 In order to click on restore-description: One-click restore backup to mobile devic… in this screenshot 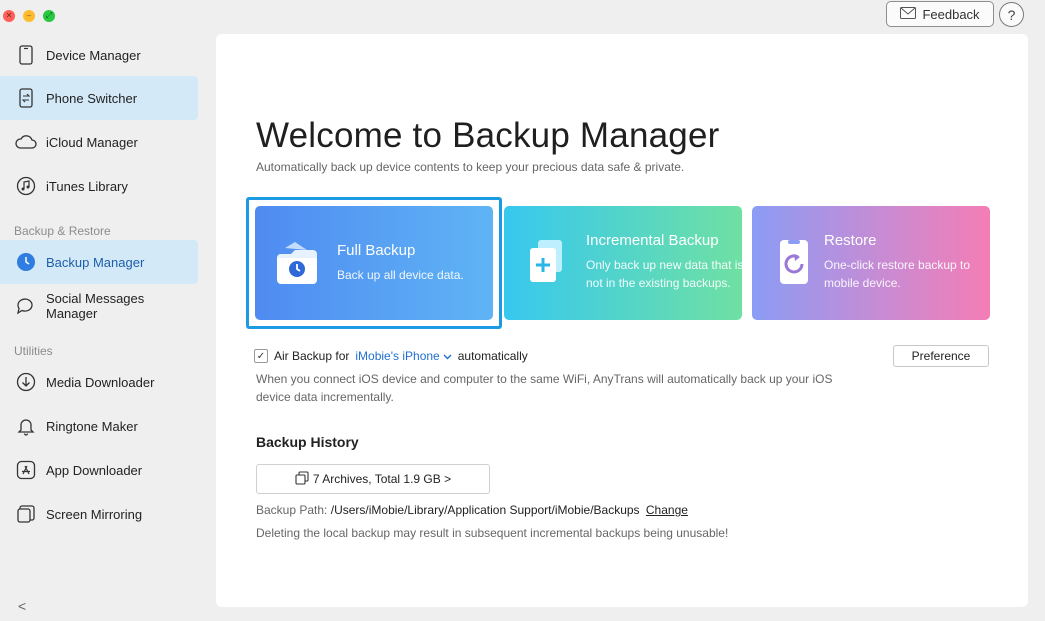, I will do `click(897, 274)`.